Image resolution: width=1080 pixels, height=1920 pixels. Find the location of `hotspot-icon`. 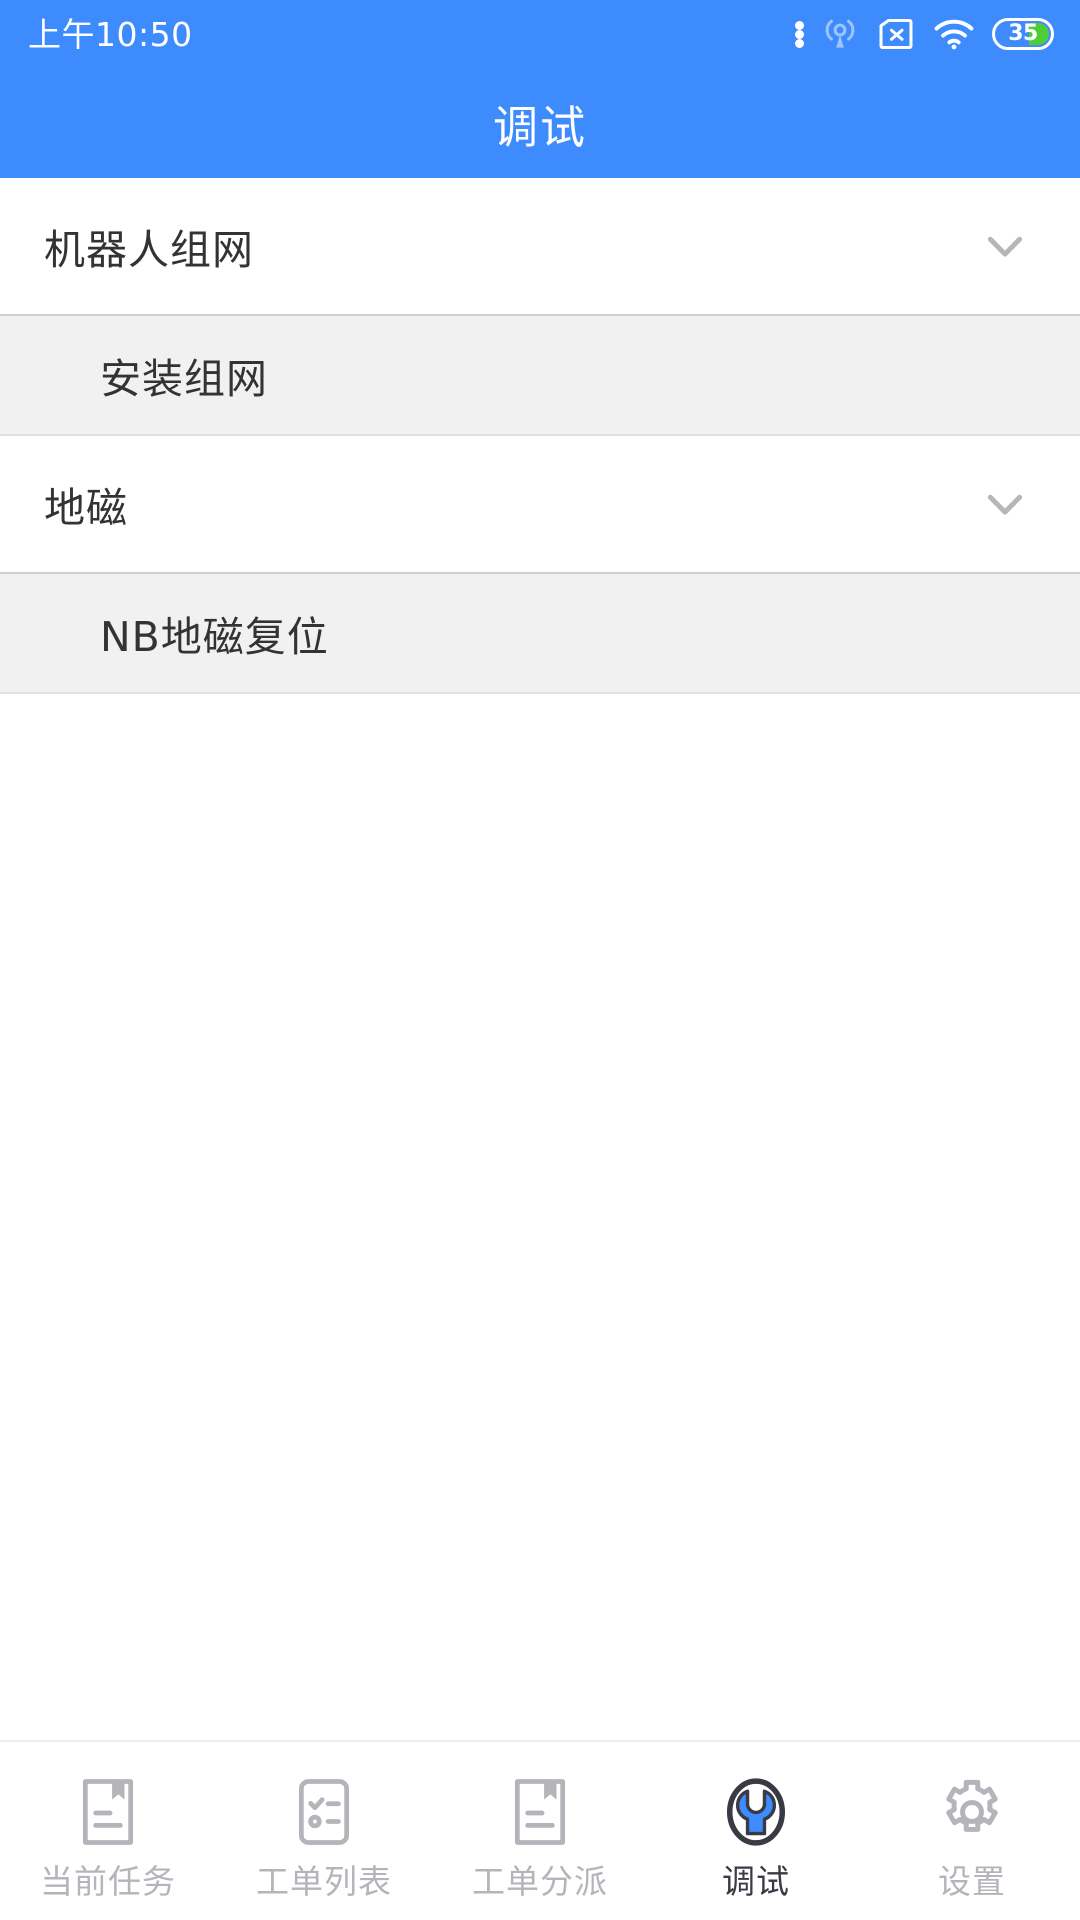

hotspot-icon is located at coordinates (840, 34).